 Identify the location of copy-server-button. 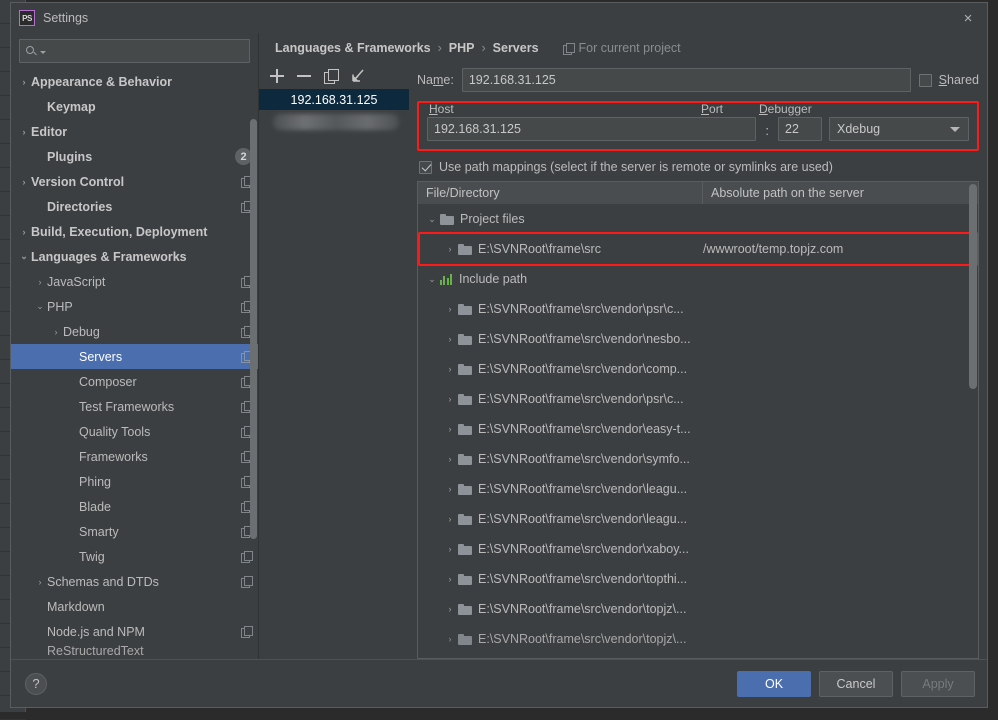
(331, 76).